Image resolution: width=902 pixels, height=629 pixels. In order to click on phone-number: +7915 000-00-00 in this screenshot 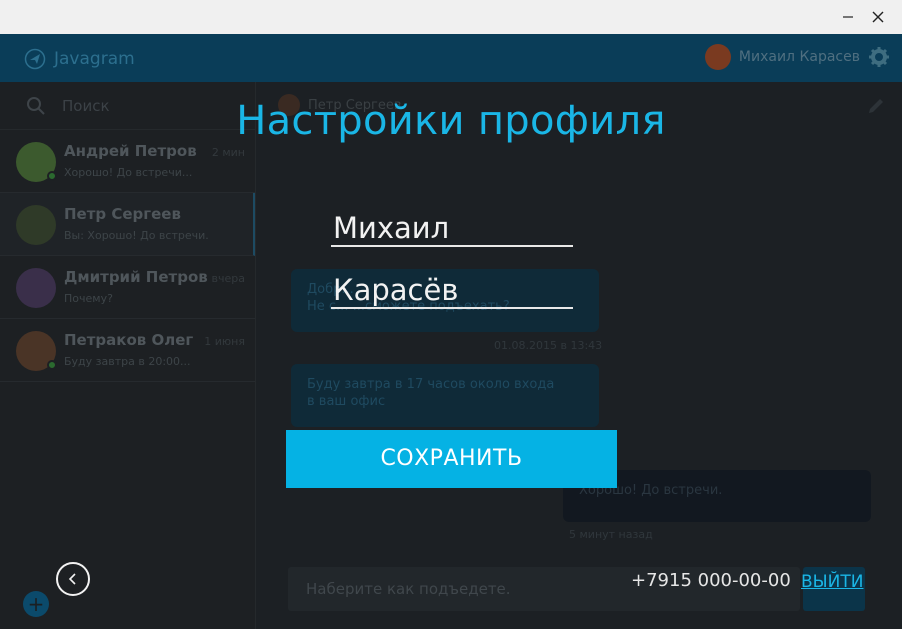, I will do `click(711, 580)`.